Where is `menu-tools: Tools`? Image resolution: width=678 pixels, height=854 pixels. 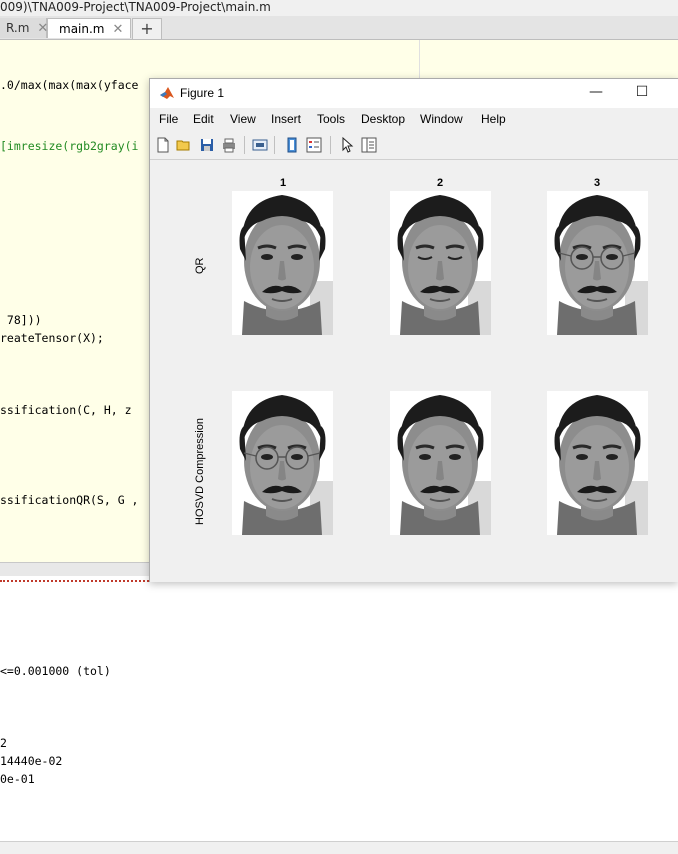
menu-tools: Tools is located at coordinates (331, 119).